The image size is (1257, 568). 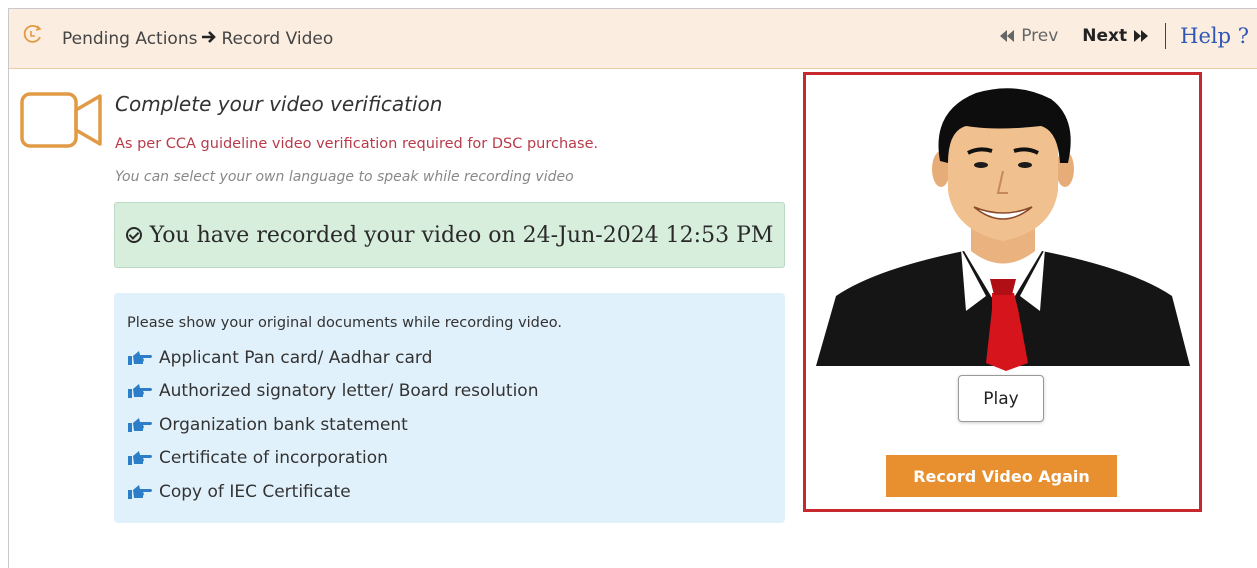 I want to click on page-navigation: Prev Next Help ?, so click(x=1124, y=36).